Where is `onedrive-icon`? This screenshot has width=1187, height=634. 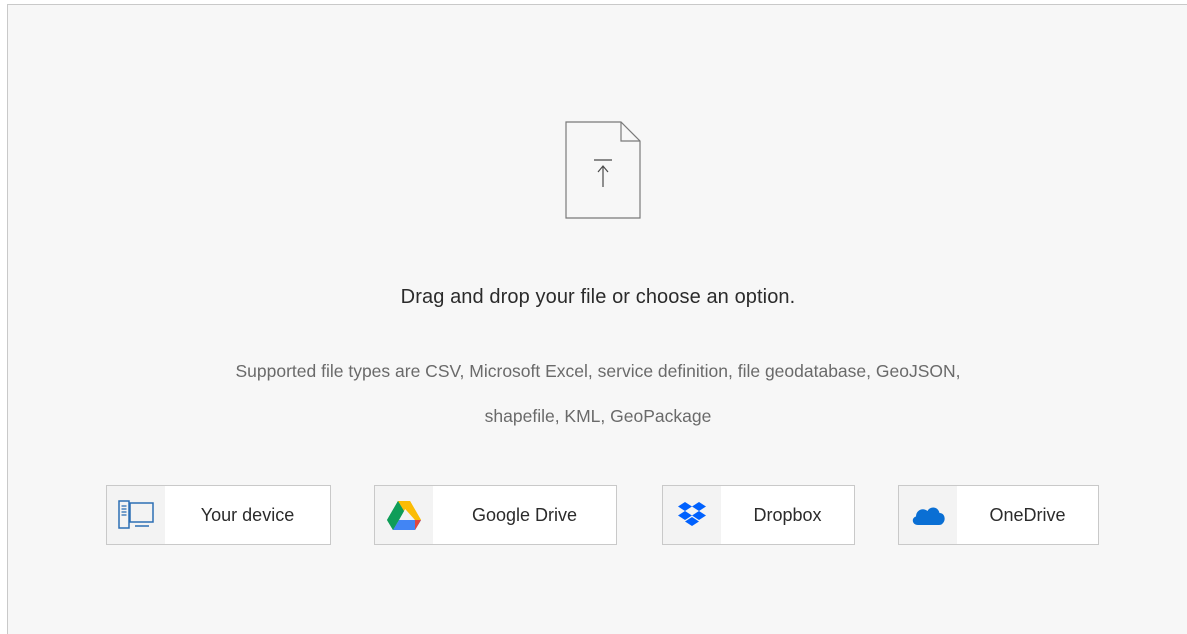
onedrive-icon is located at coordinates (928, 515).